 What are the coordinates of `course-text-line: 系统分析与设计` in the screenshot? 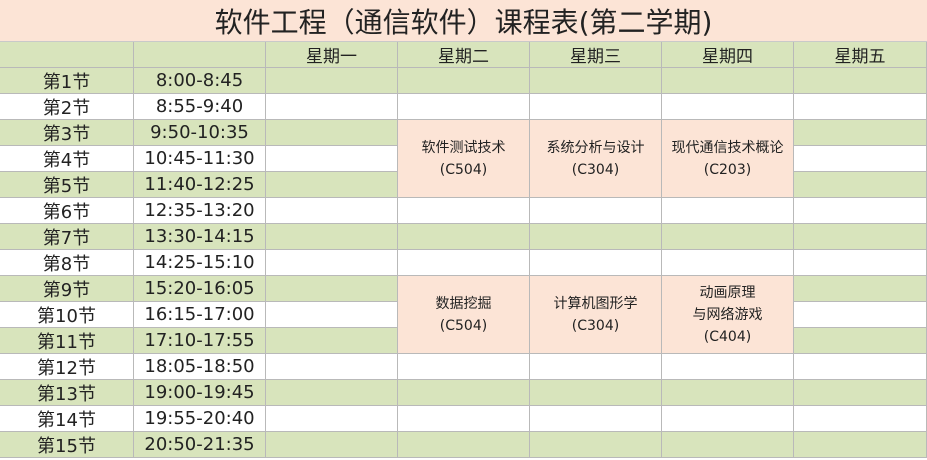 It's located at (595, 147).